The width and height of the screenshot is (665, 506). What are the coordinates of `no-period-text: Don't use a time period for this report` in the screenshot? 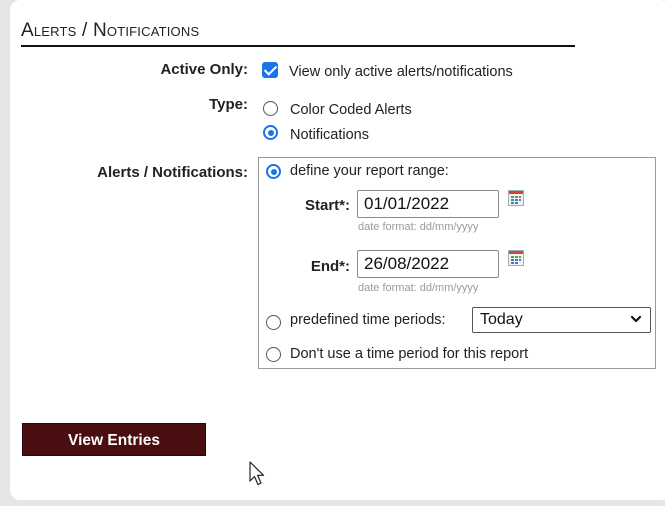 It's located at (409, 354).